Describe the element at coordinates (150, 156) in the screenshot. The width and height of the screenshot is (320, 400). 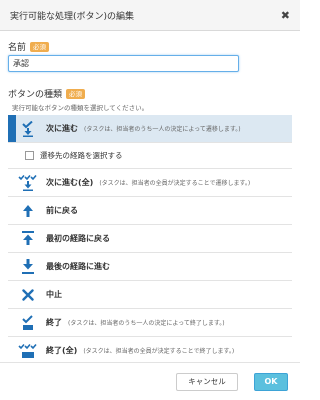
I see `option-select-route: 遷移先の経路を選択する` at that location.